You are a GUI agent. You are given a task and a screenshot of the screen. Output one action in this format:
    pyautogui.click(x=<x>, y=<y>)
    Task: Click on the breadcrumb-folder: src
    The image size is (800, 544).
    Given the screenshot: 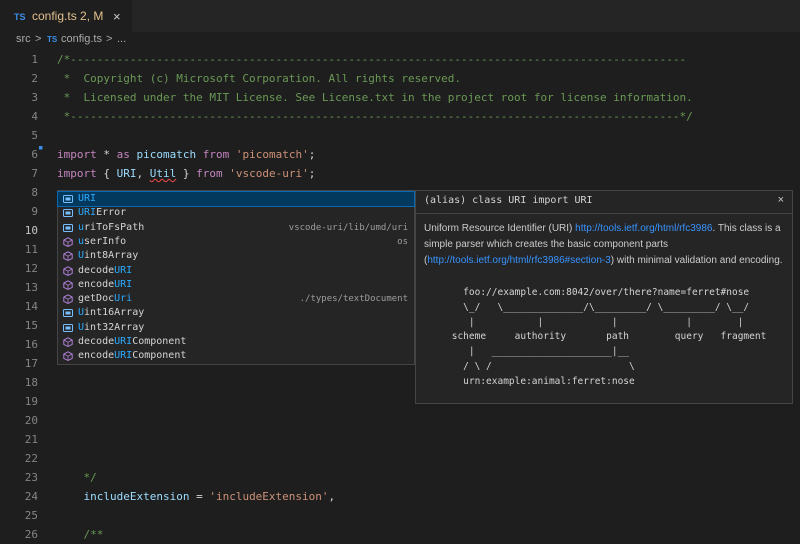 What is the action you would take?
    pyautogui.click(x=23, y=39)
    